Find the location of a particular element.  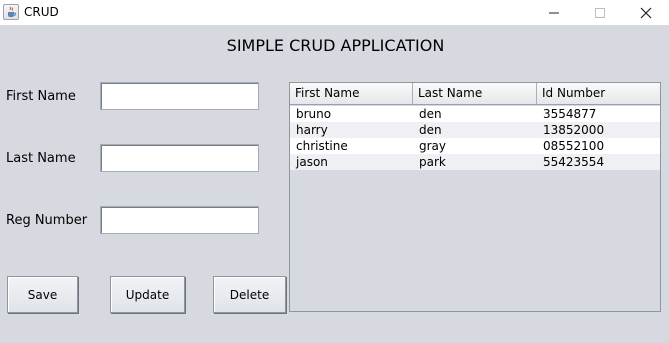

column-header-last-name: Last Name is located at coordinates (475, 93).